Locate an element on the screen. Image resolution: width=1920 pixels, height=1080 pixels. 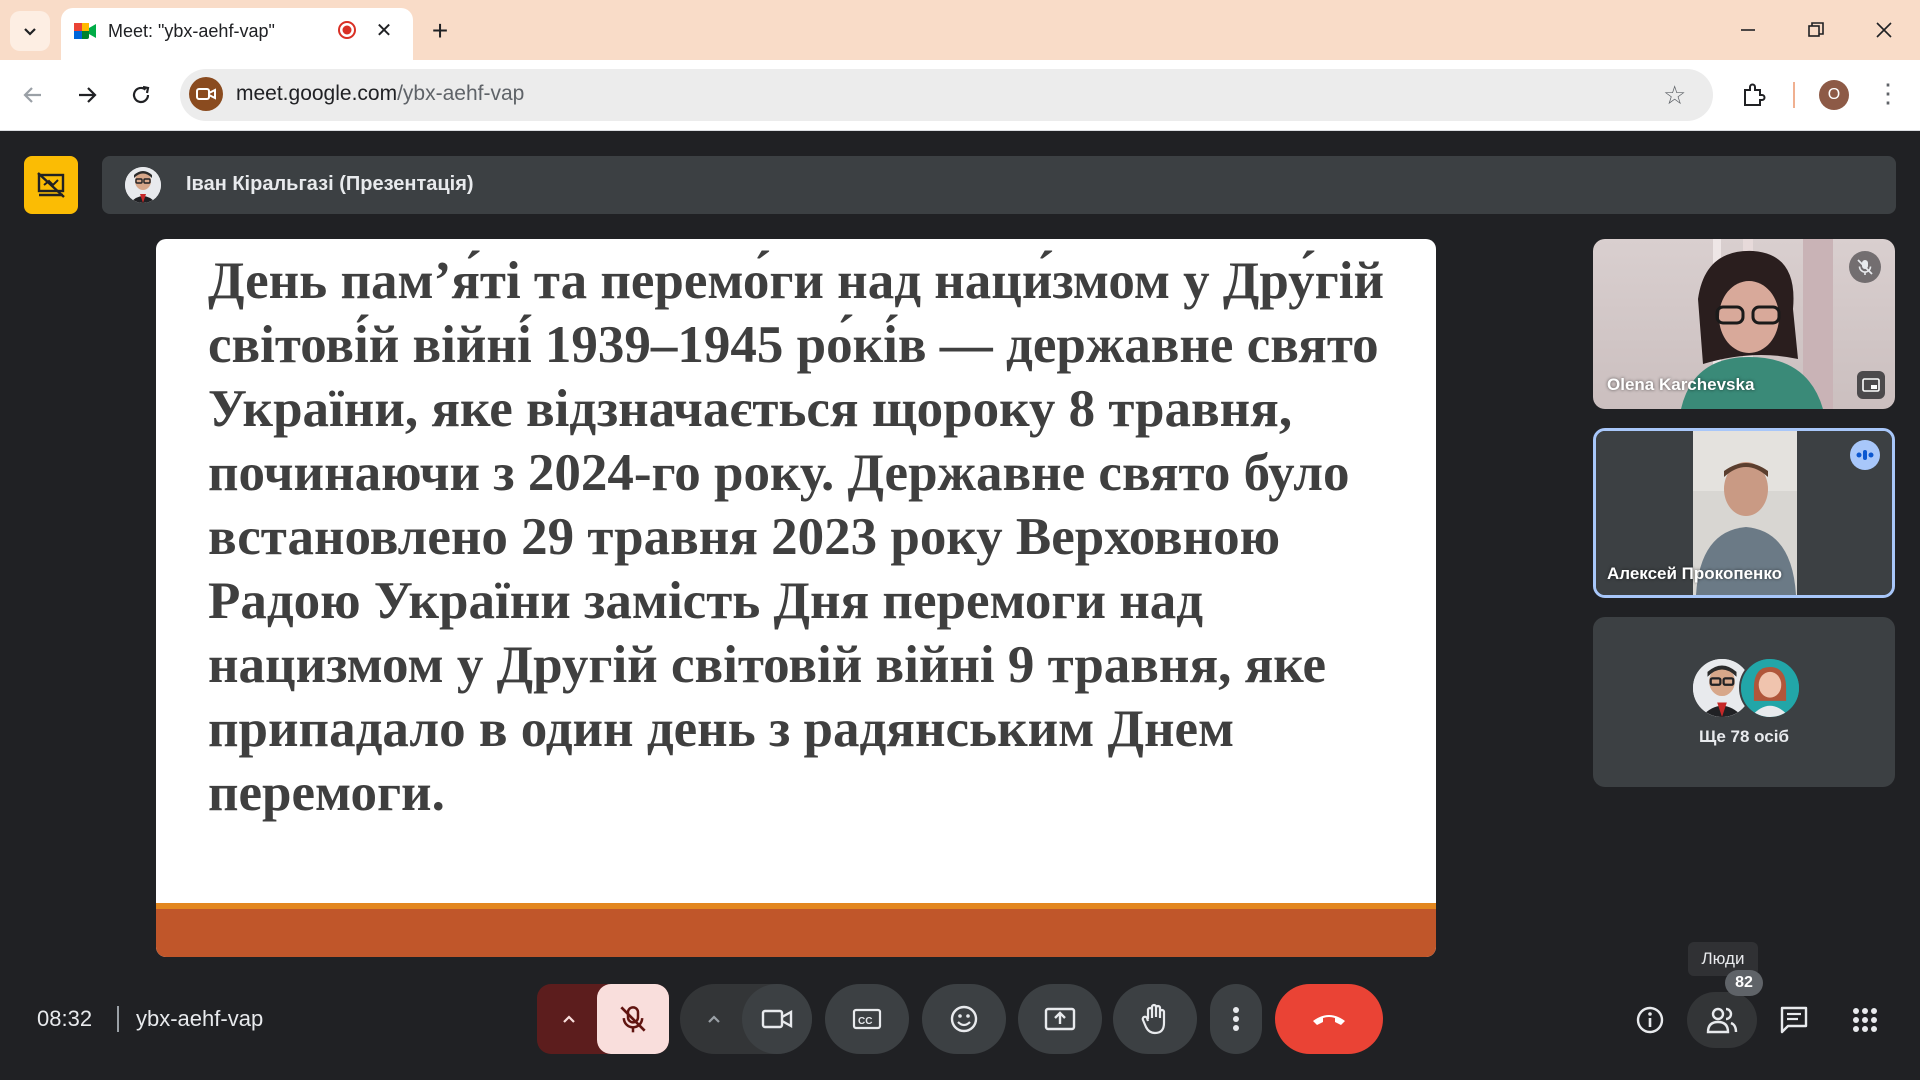
chat-button is located at coordinates (1794, 1020).